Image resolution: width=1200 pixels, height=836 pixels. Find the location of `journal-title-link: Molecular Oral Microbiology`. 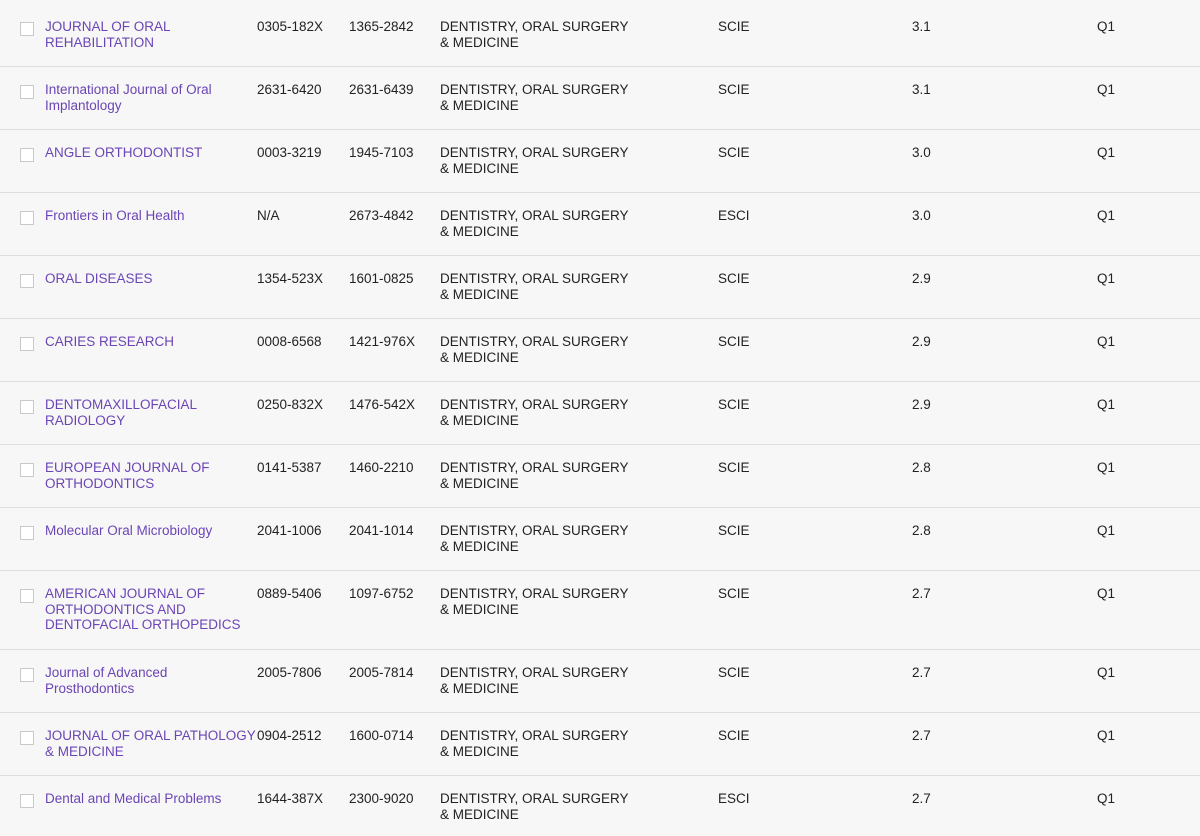

journal-title-link: Molecular Oral Microbiology is located at coordinates (151, 531).